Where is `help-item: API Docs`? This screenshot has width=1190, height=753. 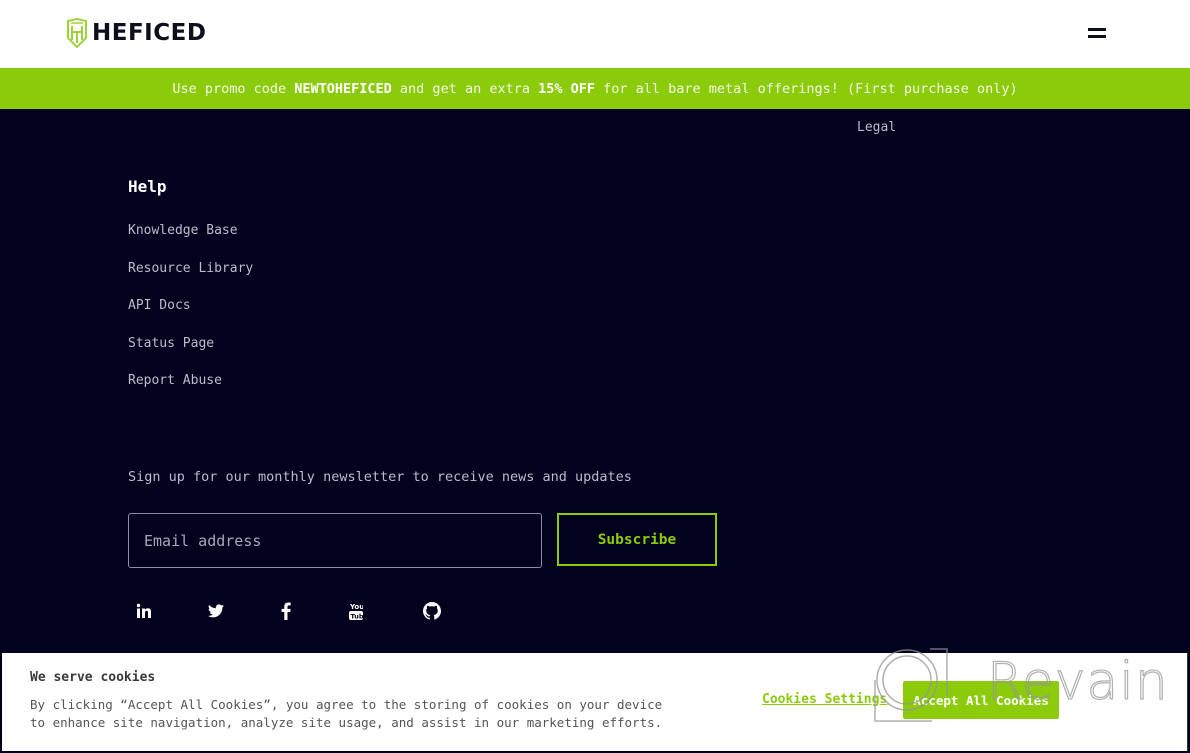 help-item: API Docs is located at coordinates (190, 313).